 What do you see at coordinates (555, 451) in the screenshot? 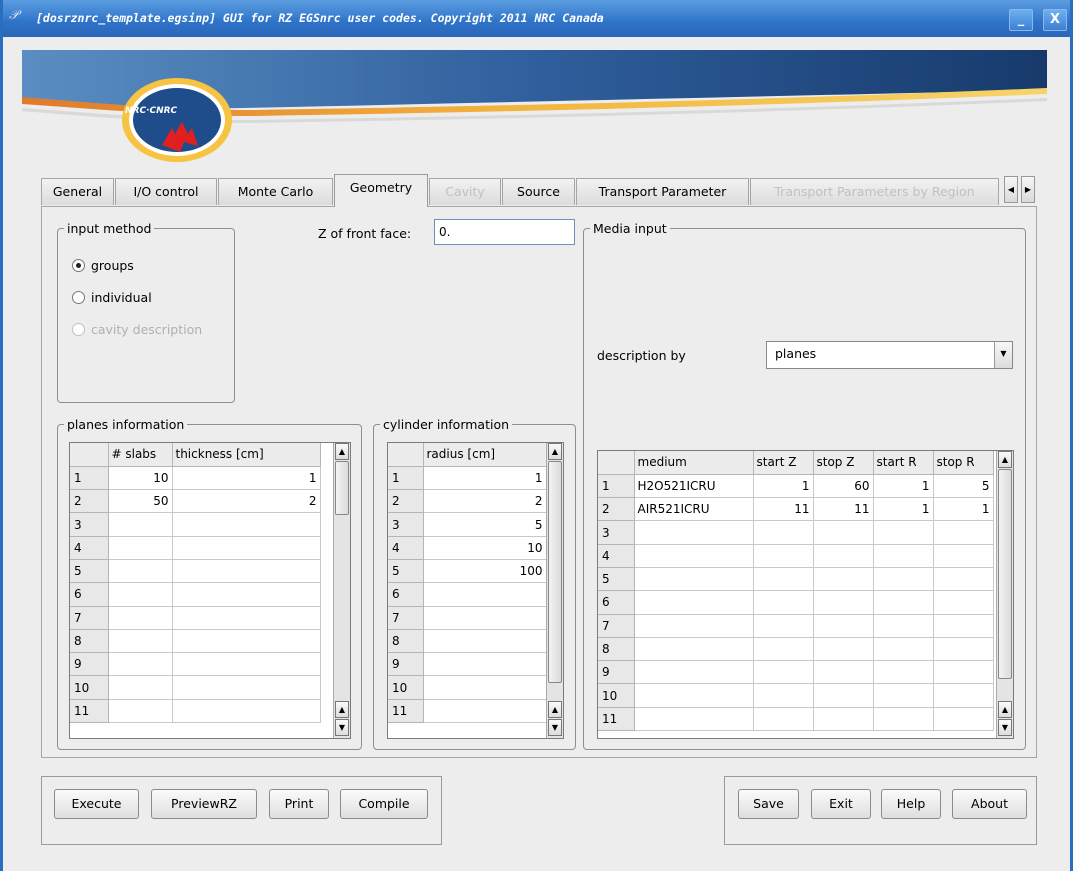
I see `scroll-up-button: ▲` at bounding box center [555, 451].